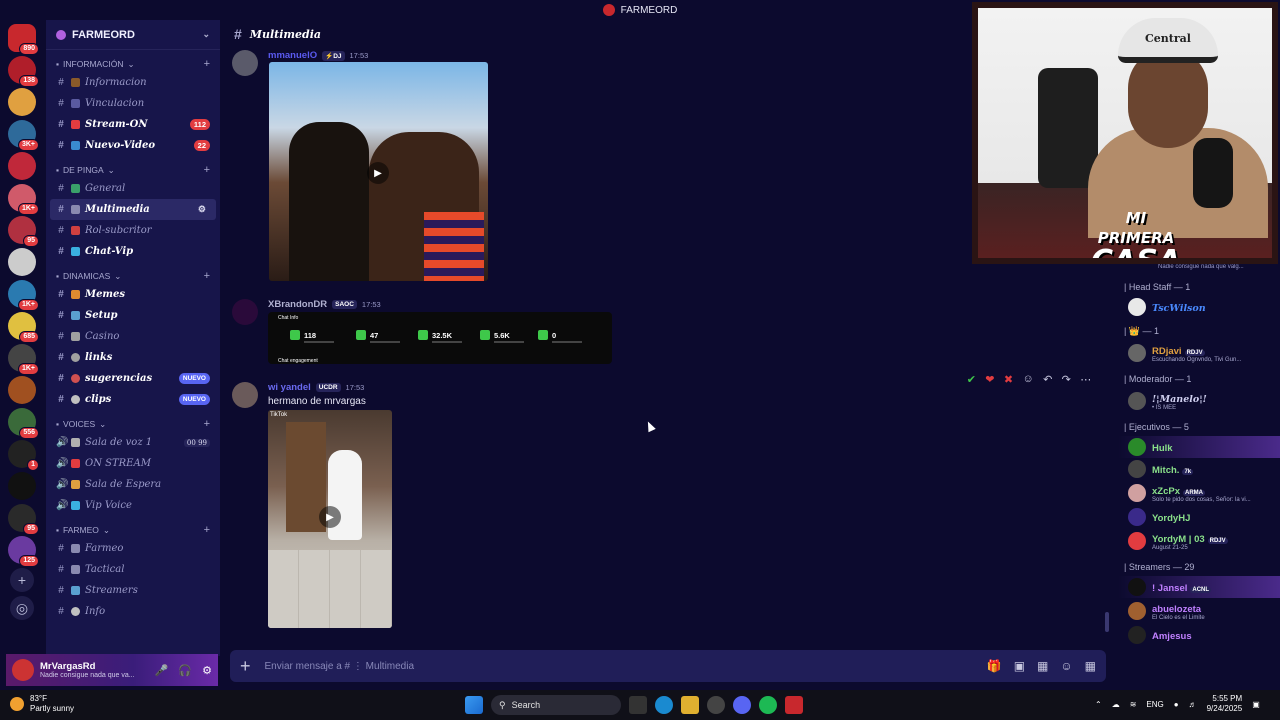 The width and height of the screenshot is (1280, 720). What do you see at coordinates (1047, 379) in the screenshot?
I see `reply-icon: ↶` at bounding box center [1047, 379].